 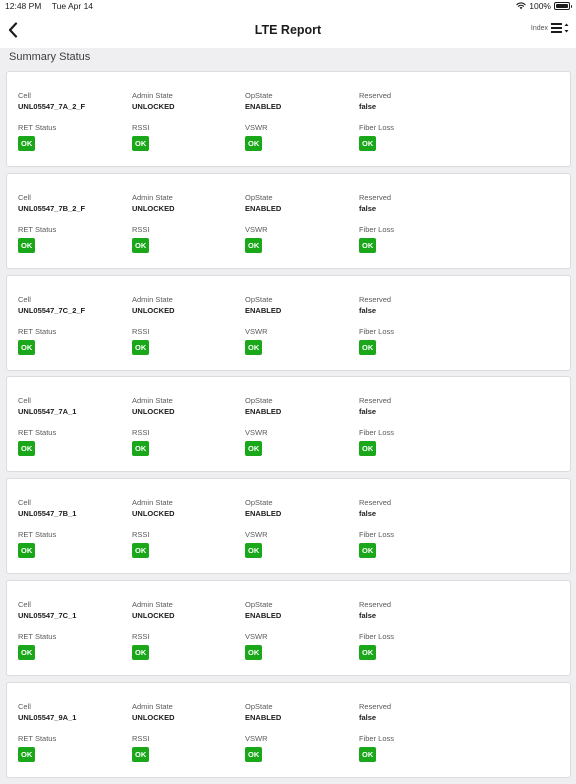 I want to click on rssi-label: RSSI, so click(x=141, y=636).